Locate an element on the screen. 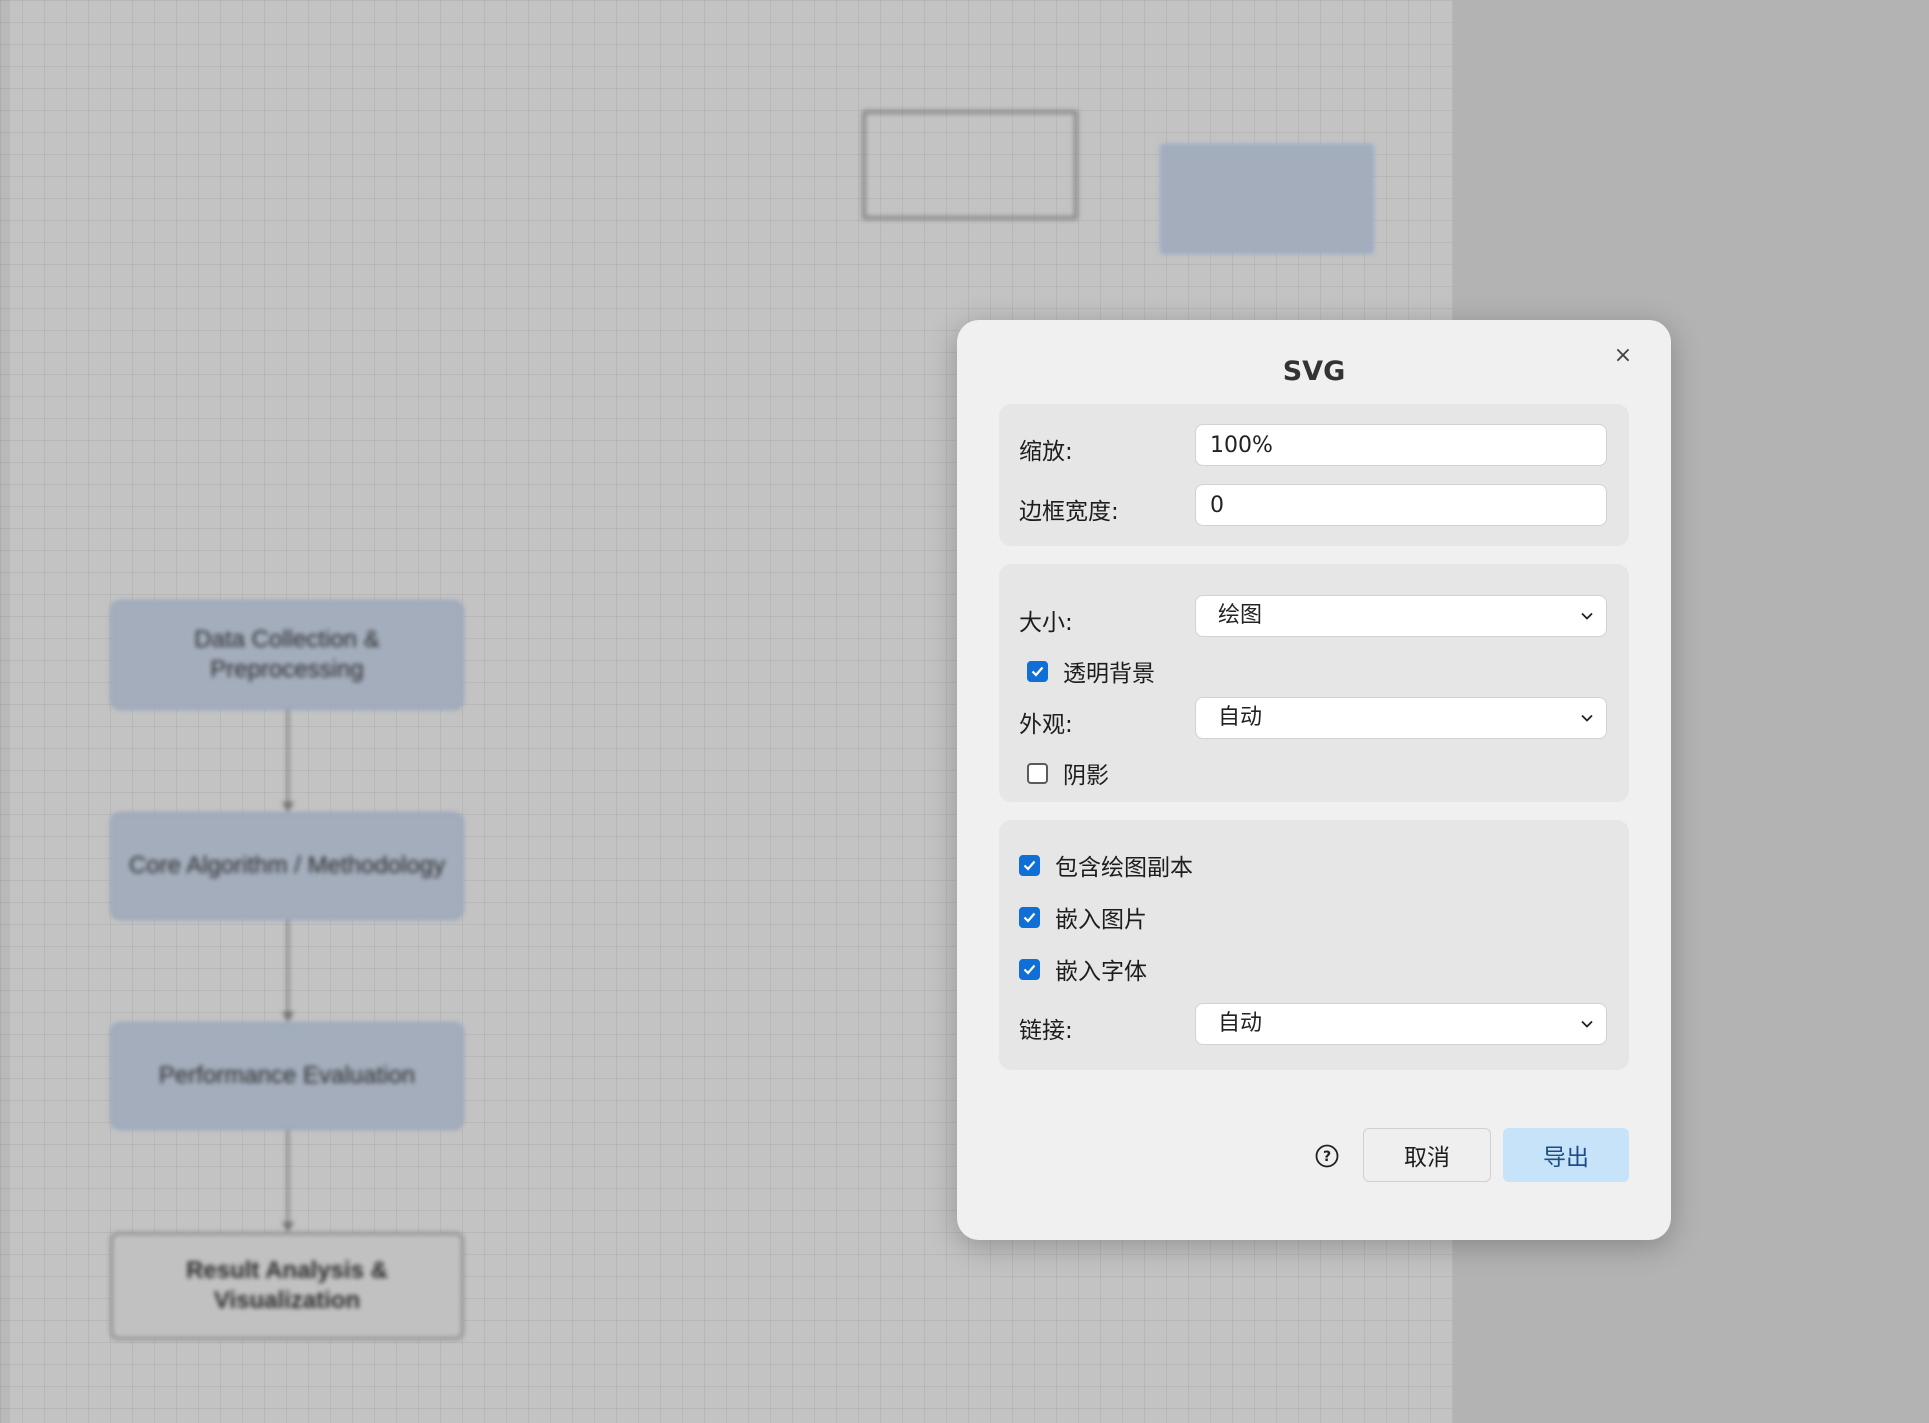 This screenshot has height=1423, width=1929. include-copy-label: 包含绘图副本 is located at coordinates (1124, 868).